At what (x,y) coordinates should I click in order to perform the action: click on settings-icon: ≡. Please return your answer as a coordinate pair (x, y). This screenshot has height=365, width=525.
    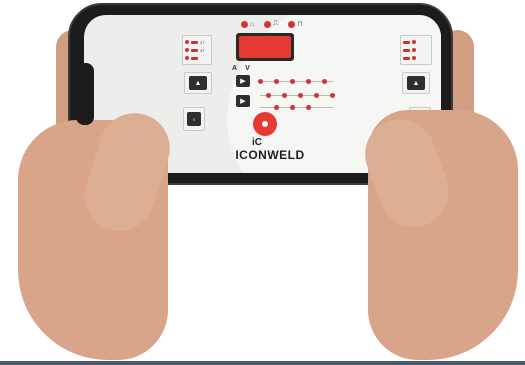
    Looking at the image, I should click on (194, 119).